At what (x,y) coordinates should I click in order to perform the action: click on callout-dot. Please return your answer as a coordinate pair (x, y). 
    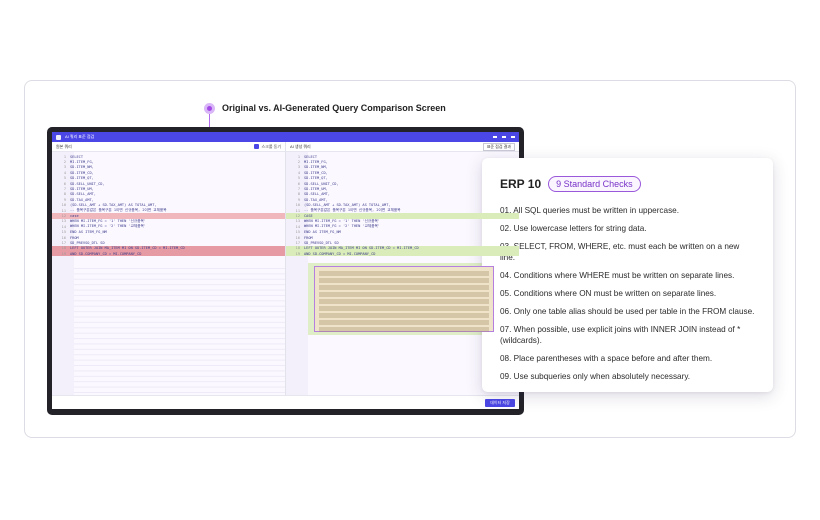
    Looking at the image, I should click on (209, 108).